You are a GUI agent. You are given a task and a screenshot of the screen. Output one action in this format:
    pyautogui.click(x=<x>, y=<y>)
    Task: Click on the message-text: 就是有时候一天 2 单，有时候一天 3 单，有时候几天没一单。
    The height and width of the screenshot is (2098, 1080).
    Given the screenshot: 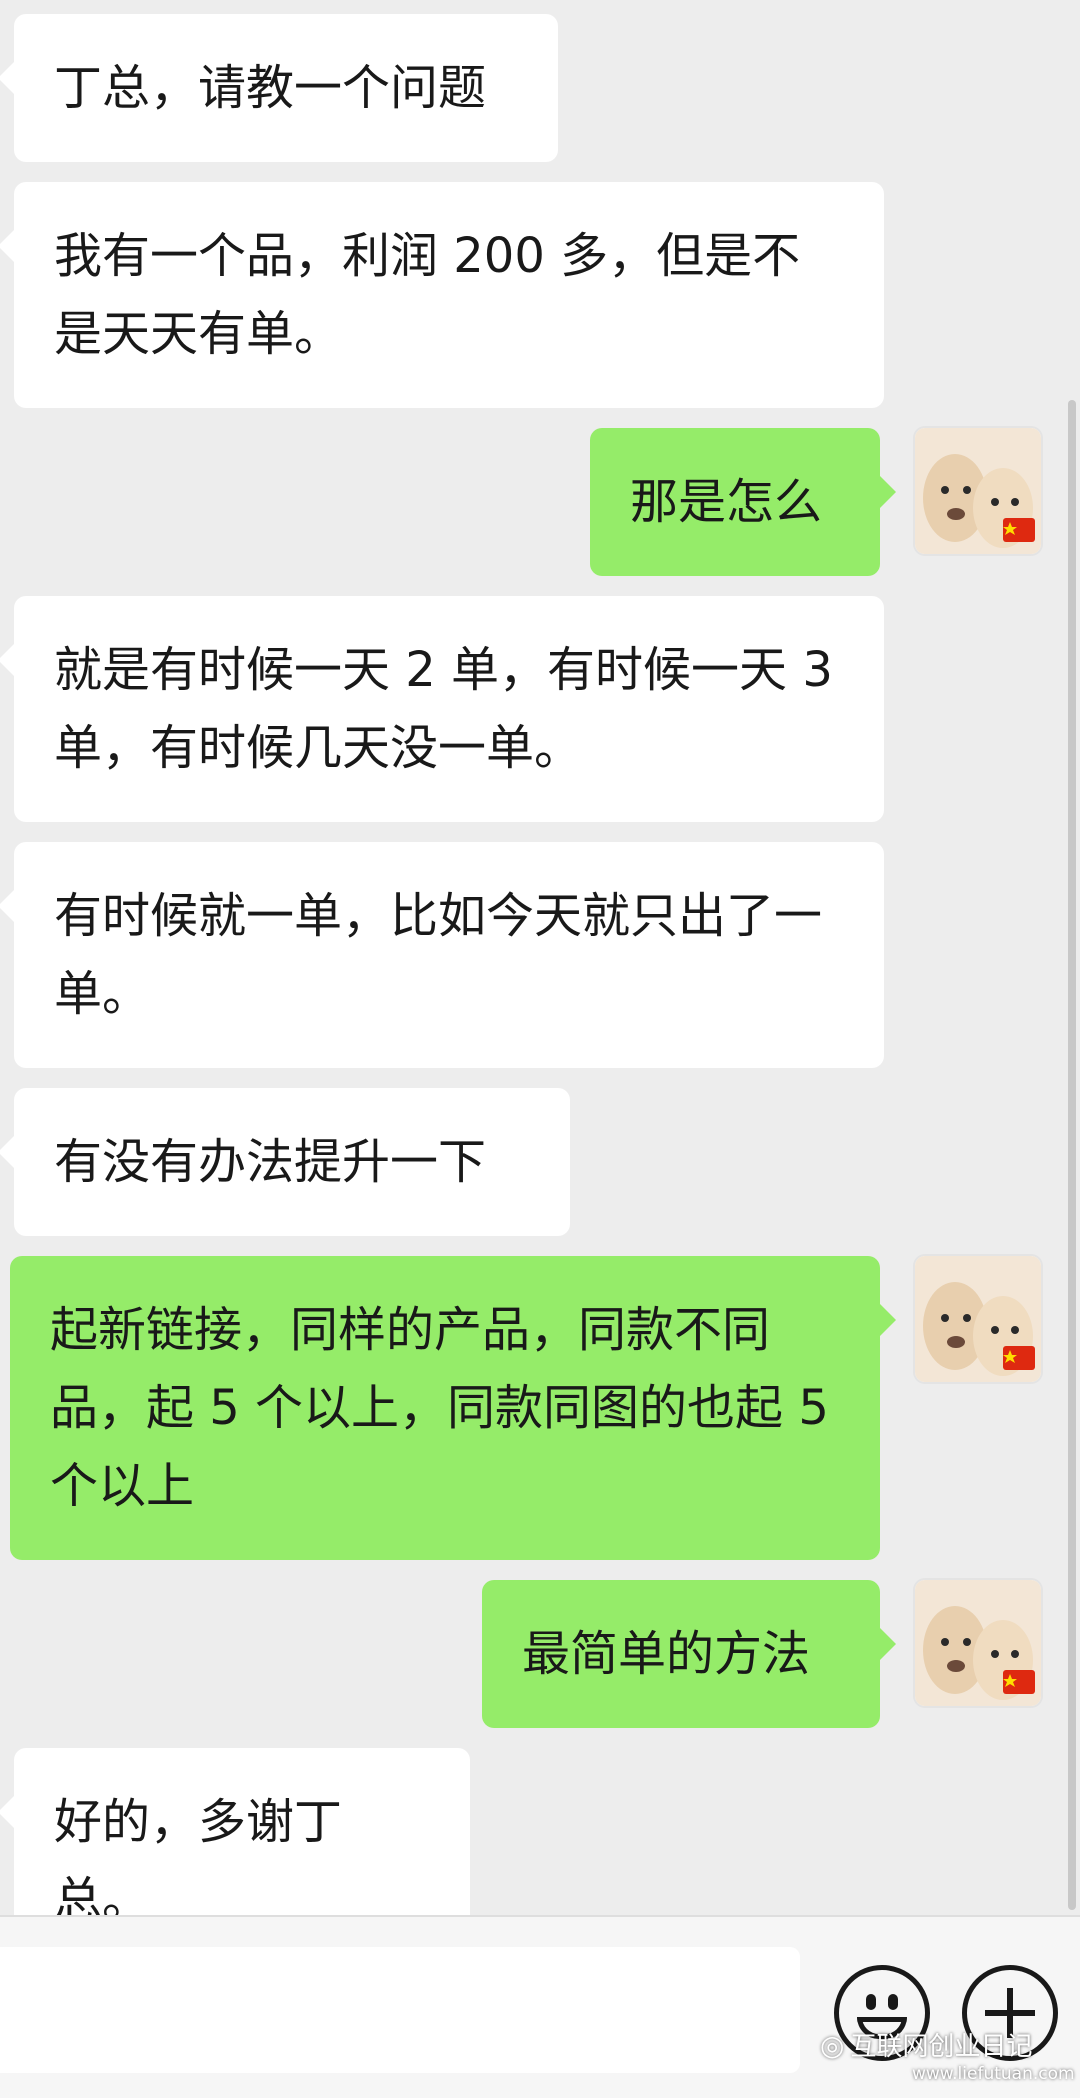 What is the action you would take?
    pyautogui.click(x=443, y=709)
    